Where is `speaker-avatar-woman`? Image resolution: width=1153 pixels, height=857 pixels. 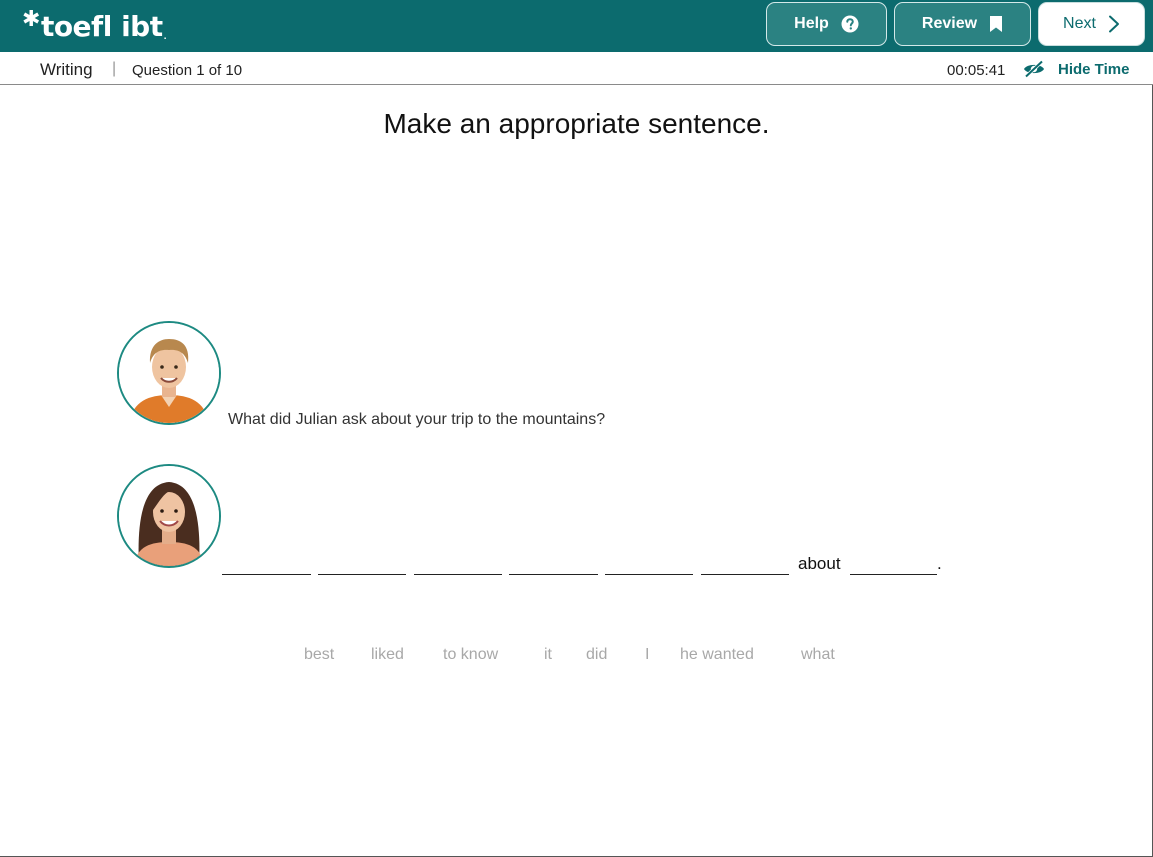
speaker-avatar-woman is located at coordinates (169, 516).